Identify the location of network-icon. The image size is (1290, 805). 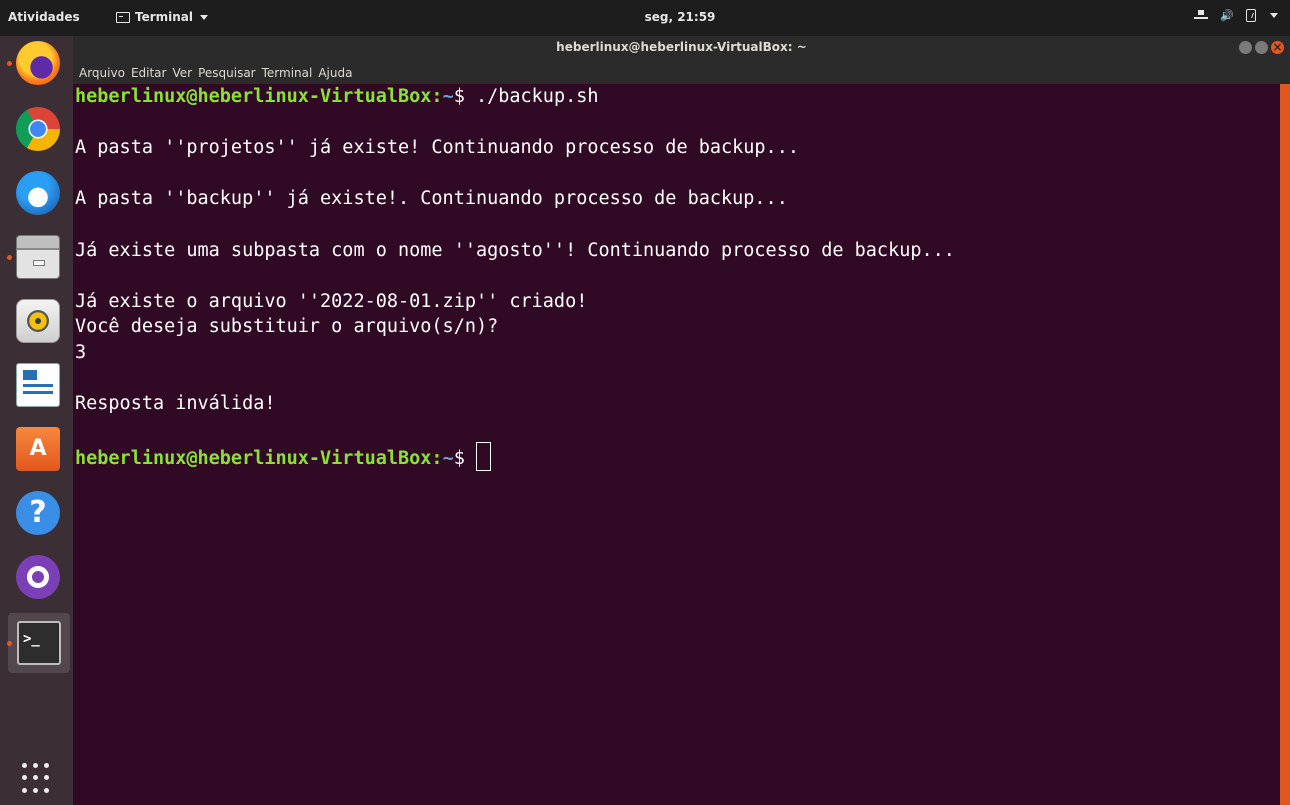
(1201, 15).